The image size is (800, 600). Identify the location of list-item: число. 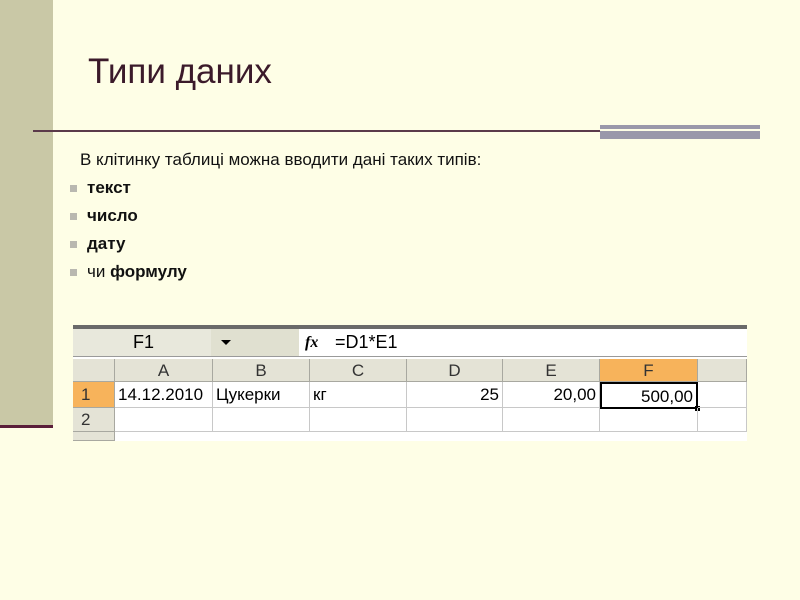
(123, 216).